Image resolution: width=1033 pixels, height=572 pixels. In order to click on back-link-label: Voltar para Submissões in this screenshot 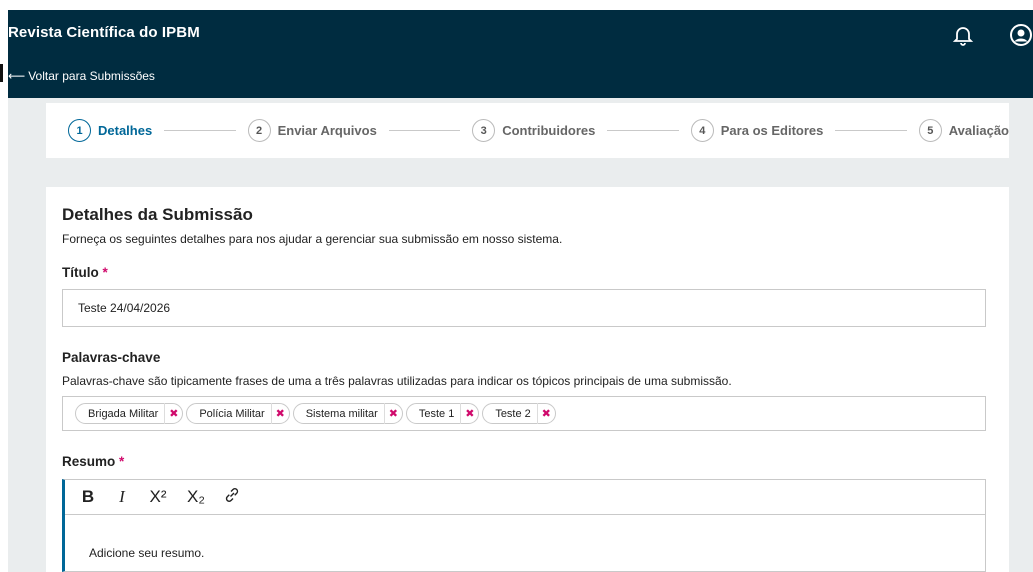, I will do `click(91, 76)`.